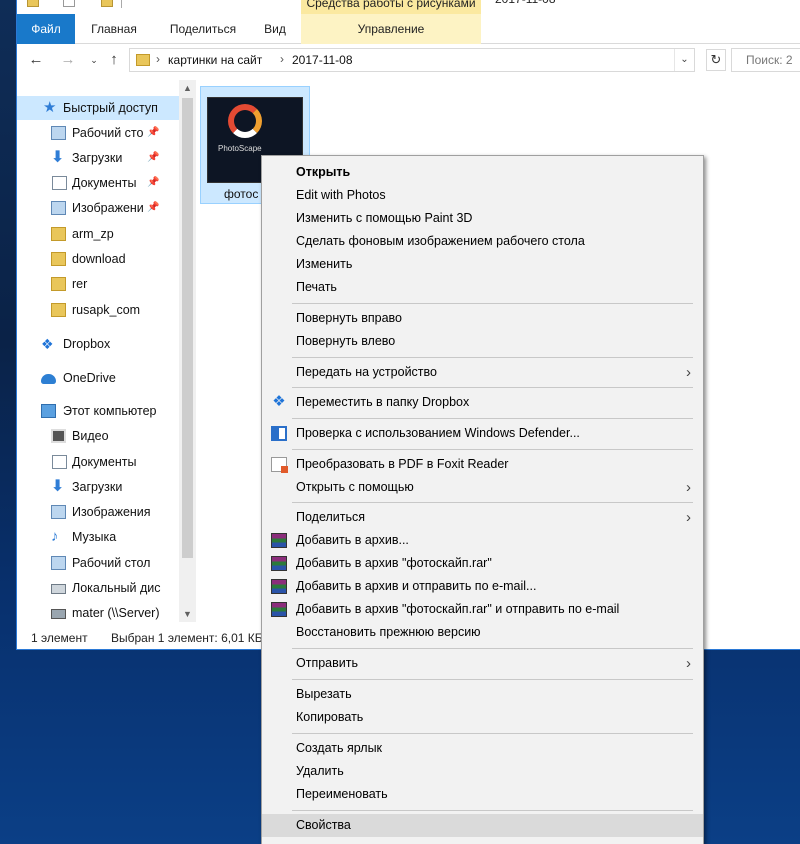  What do you see at coordinates (58, 589) in the screenshot?
I see `disk-icon` at bounding box center [58, 589].